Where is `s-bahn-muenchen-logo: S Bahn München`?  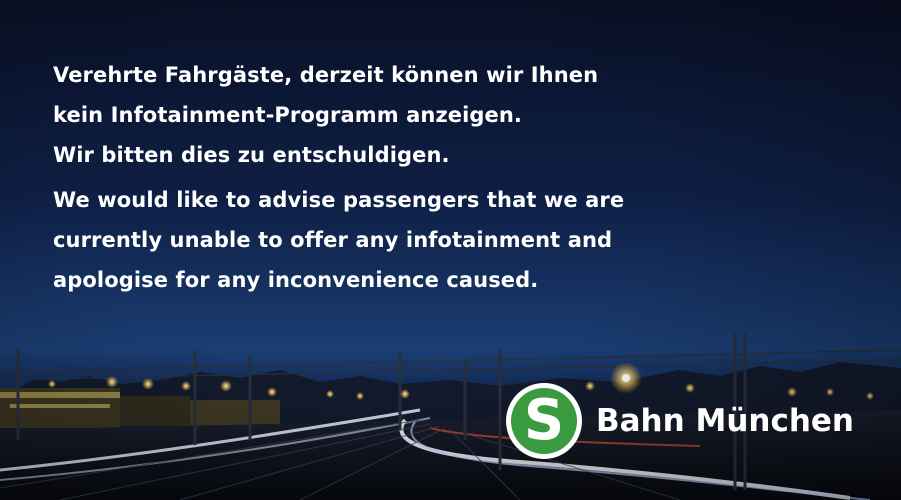
s-bahn-muenchen-logo: S Bahn München is located at coordinates (686, 421).